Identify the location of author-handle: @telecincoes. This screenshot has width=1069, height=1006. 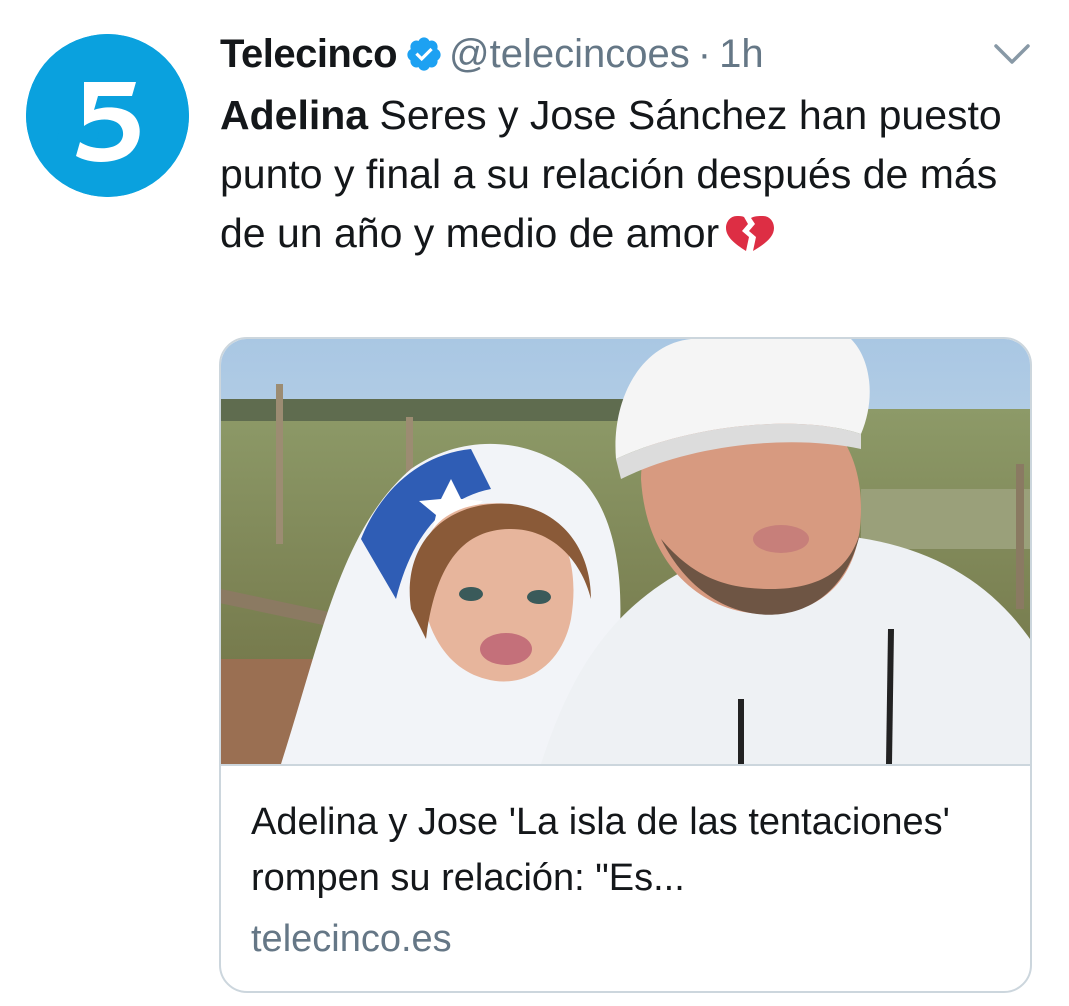
(569, 54).